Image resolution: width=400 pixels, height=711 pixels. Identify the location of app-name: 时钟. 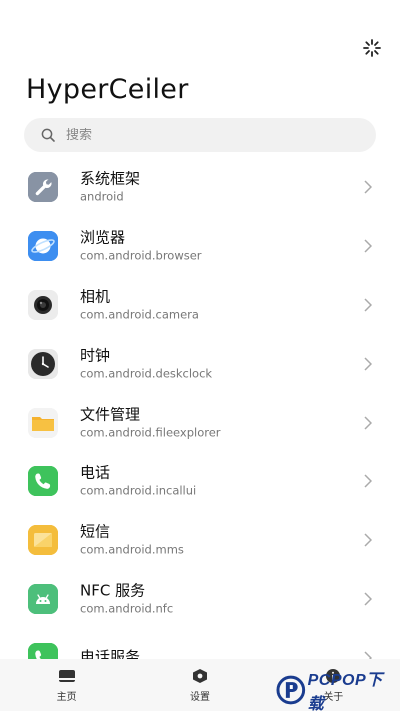
(95, 355).